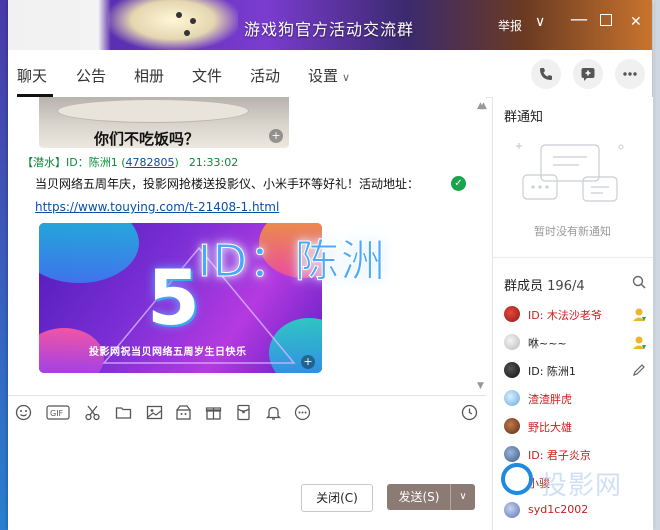 The height and width of the screenshot is (530, 660). I want to click on tab-album: 相册, so click(149, 75).